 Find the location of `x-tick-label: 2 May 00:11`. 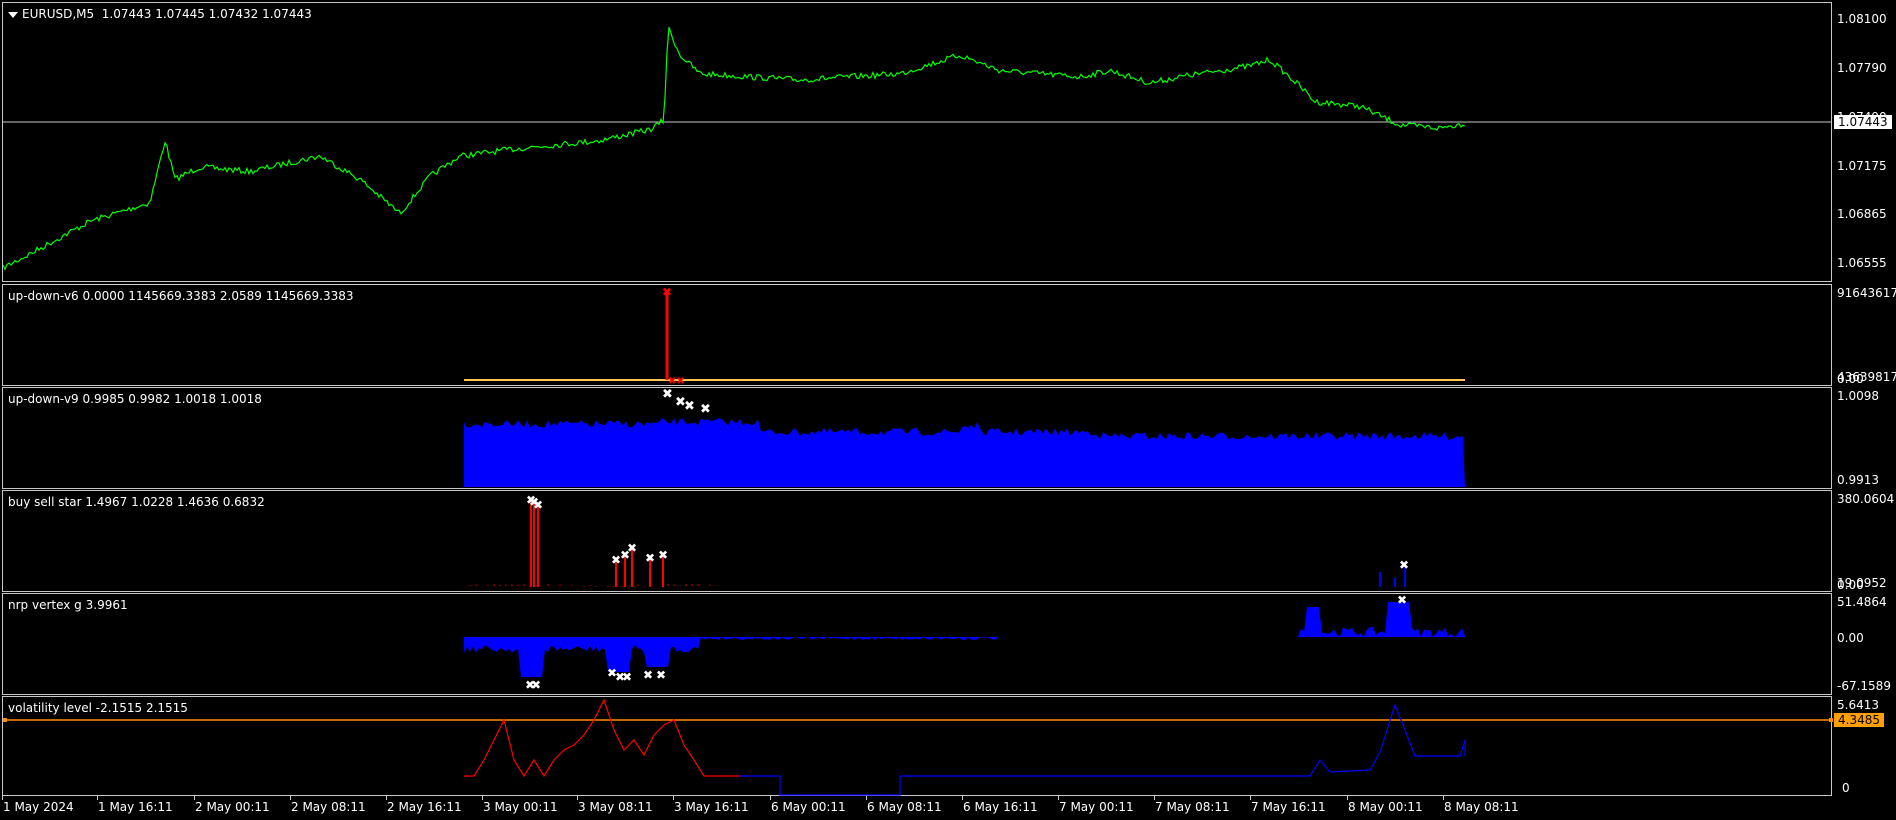

x-tick-label: 2 May 00:11 is located at coordinates (232, 807).